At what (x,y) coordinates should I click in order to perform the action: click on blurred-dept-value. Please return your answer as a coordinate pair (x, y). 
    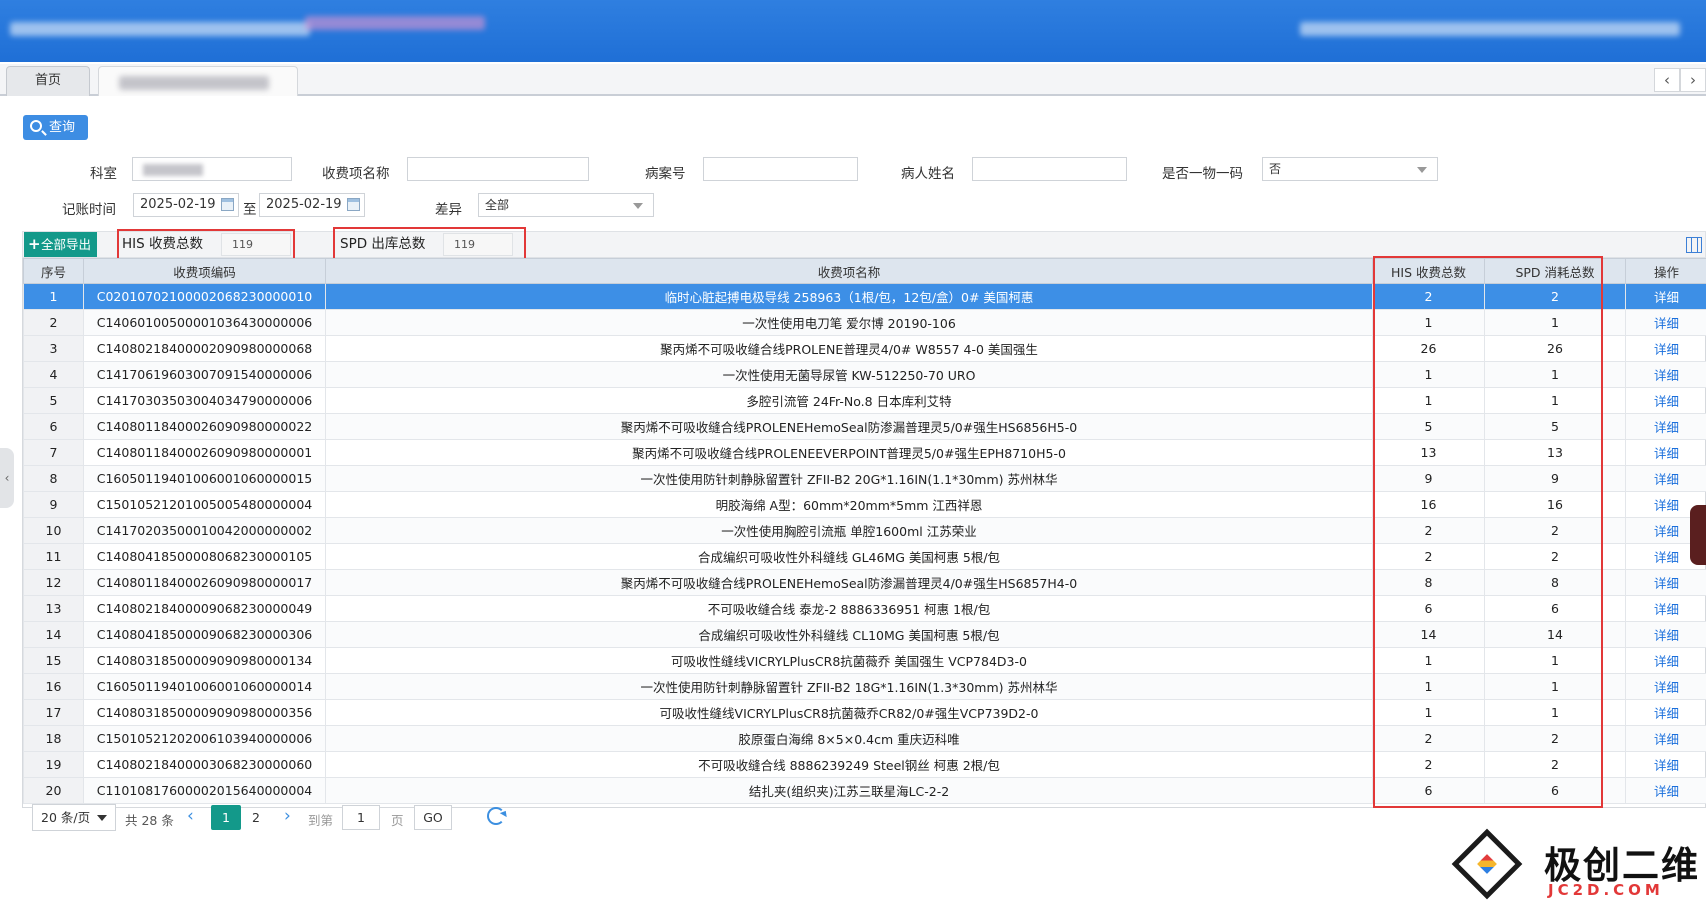
    Looking at the image, I should click on (173, 170).